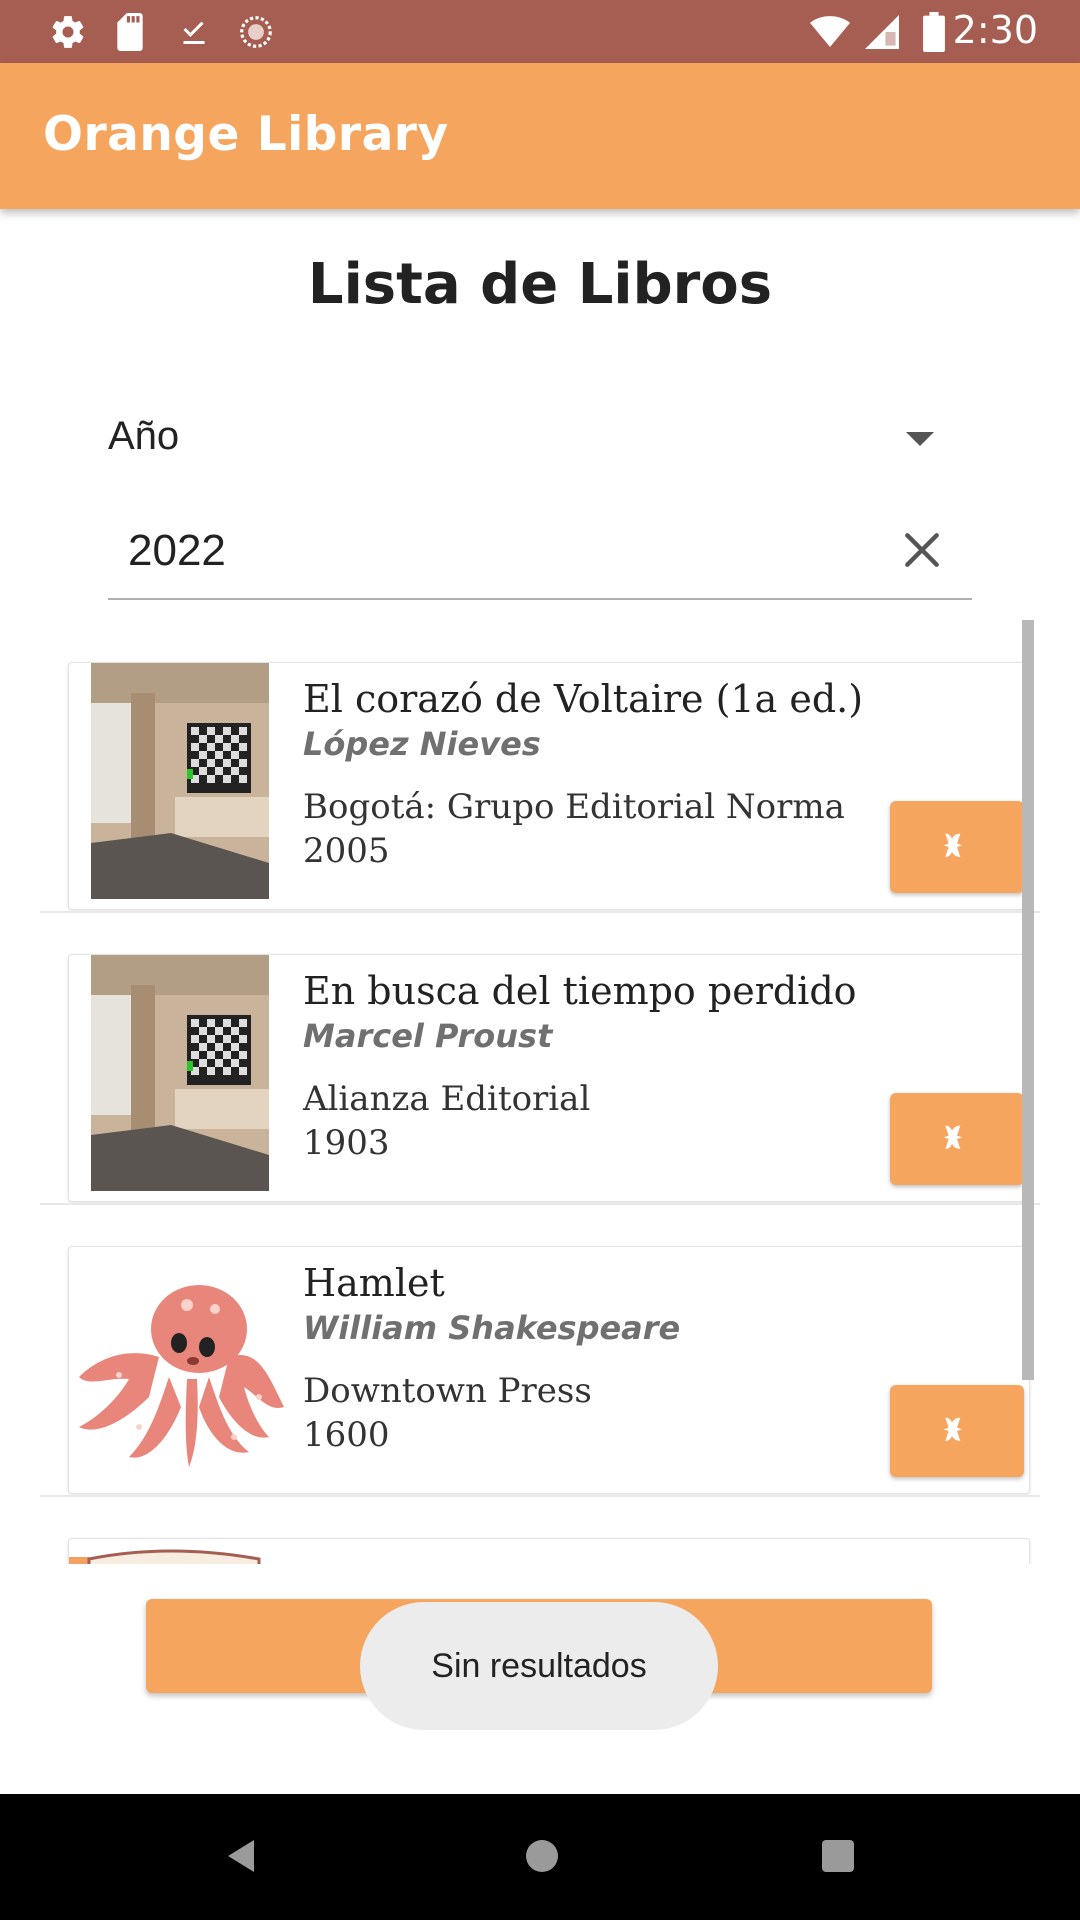  I want to click on book-card, so click(549, 1551).